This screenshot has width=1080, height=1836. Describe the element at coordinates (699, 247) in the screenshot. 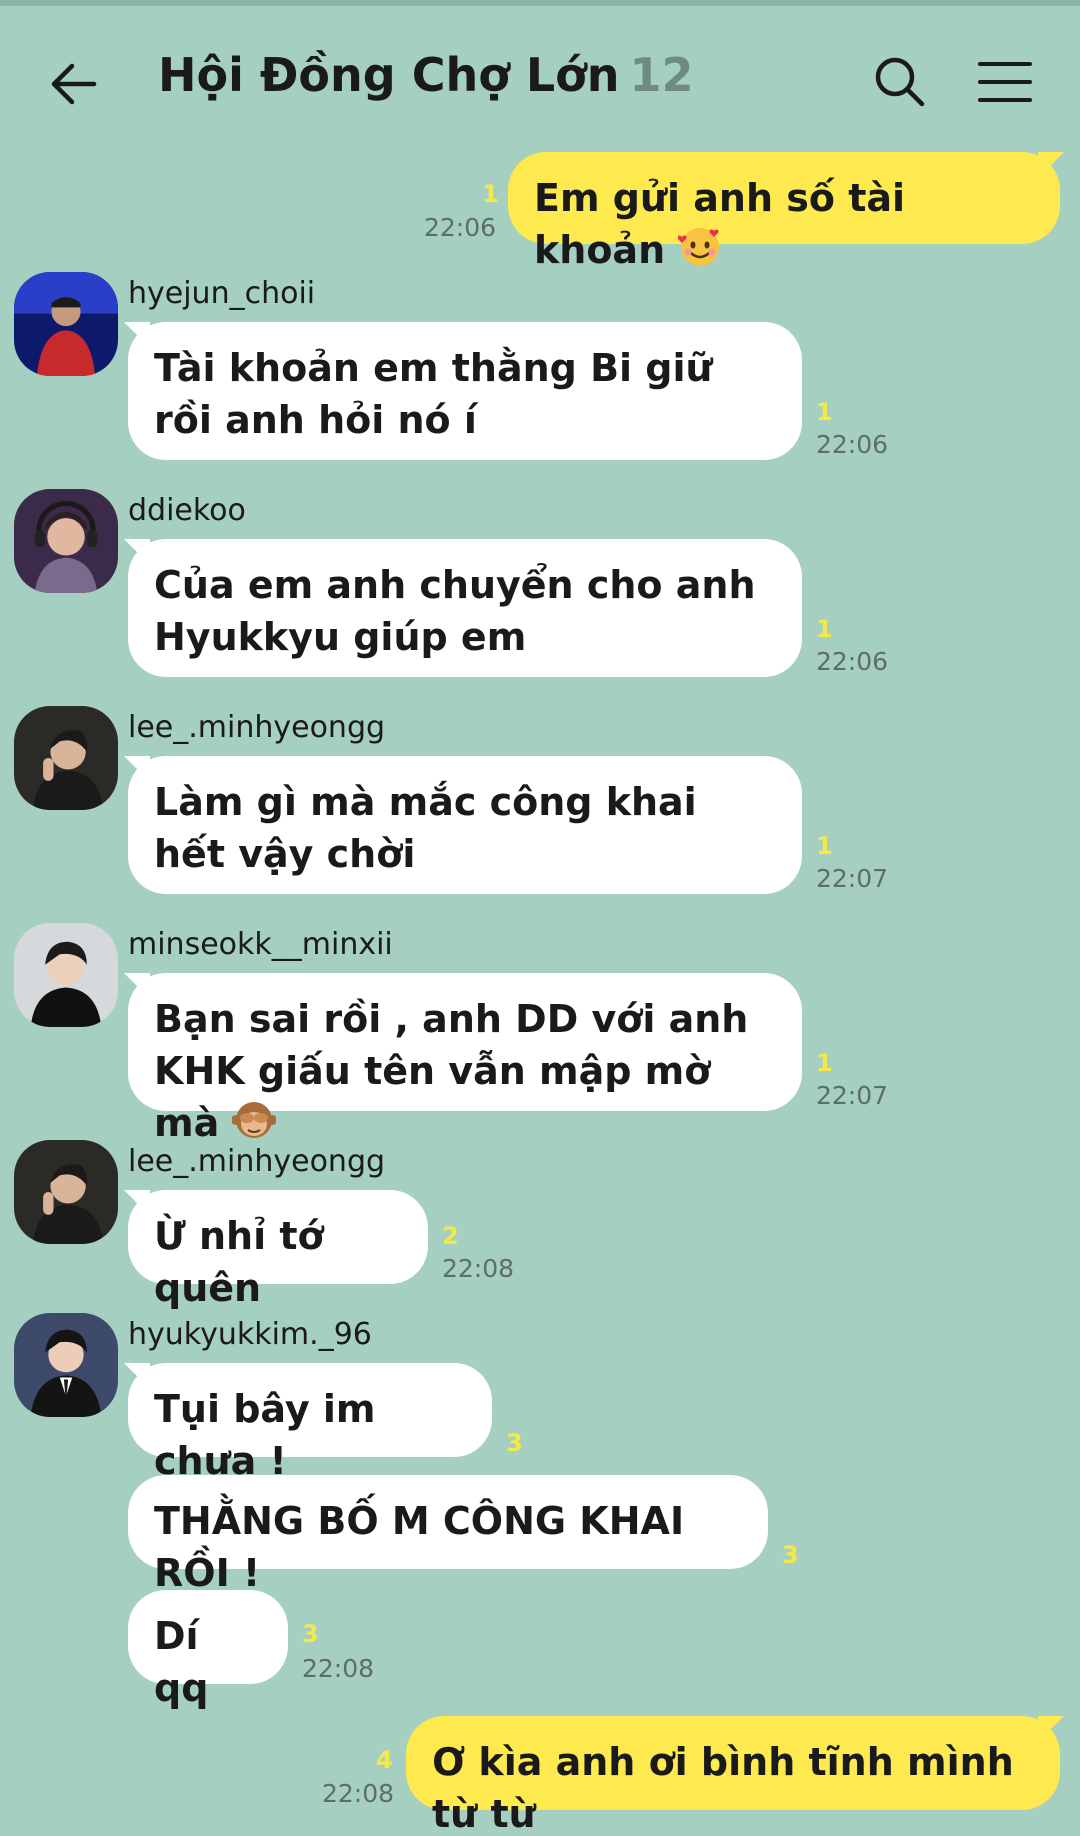

I see `smiling-face-with-hearts-icon` at that location.